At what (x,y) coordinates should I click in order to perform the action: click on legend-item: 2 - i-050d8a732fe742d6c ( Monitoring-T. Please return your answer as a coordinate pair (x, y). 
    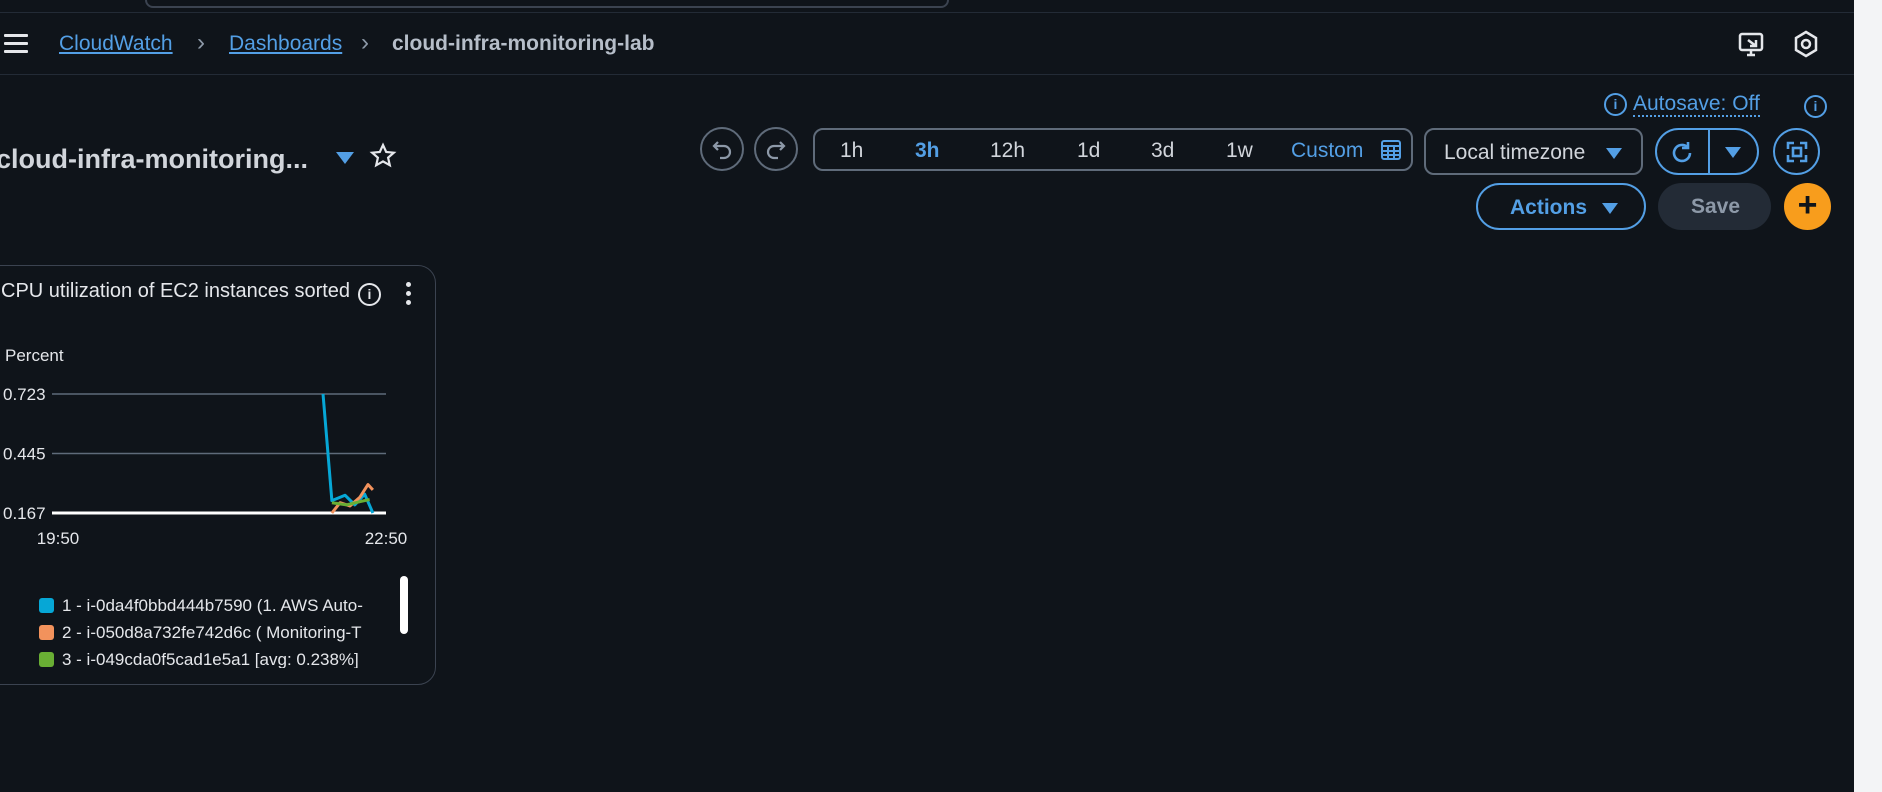
    Looking at the image, I should click on (215, 636).